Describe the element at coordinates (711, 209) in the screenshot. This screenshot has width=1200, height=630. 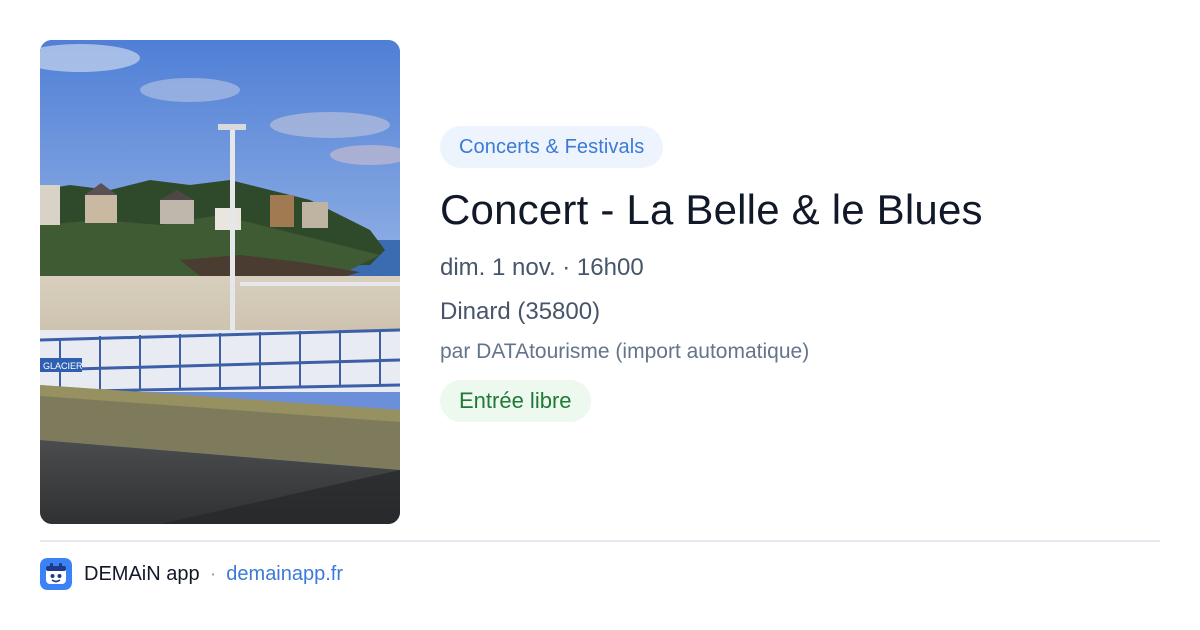
I see `event-title: Concert - La Belle & le Blues` at that location.